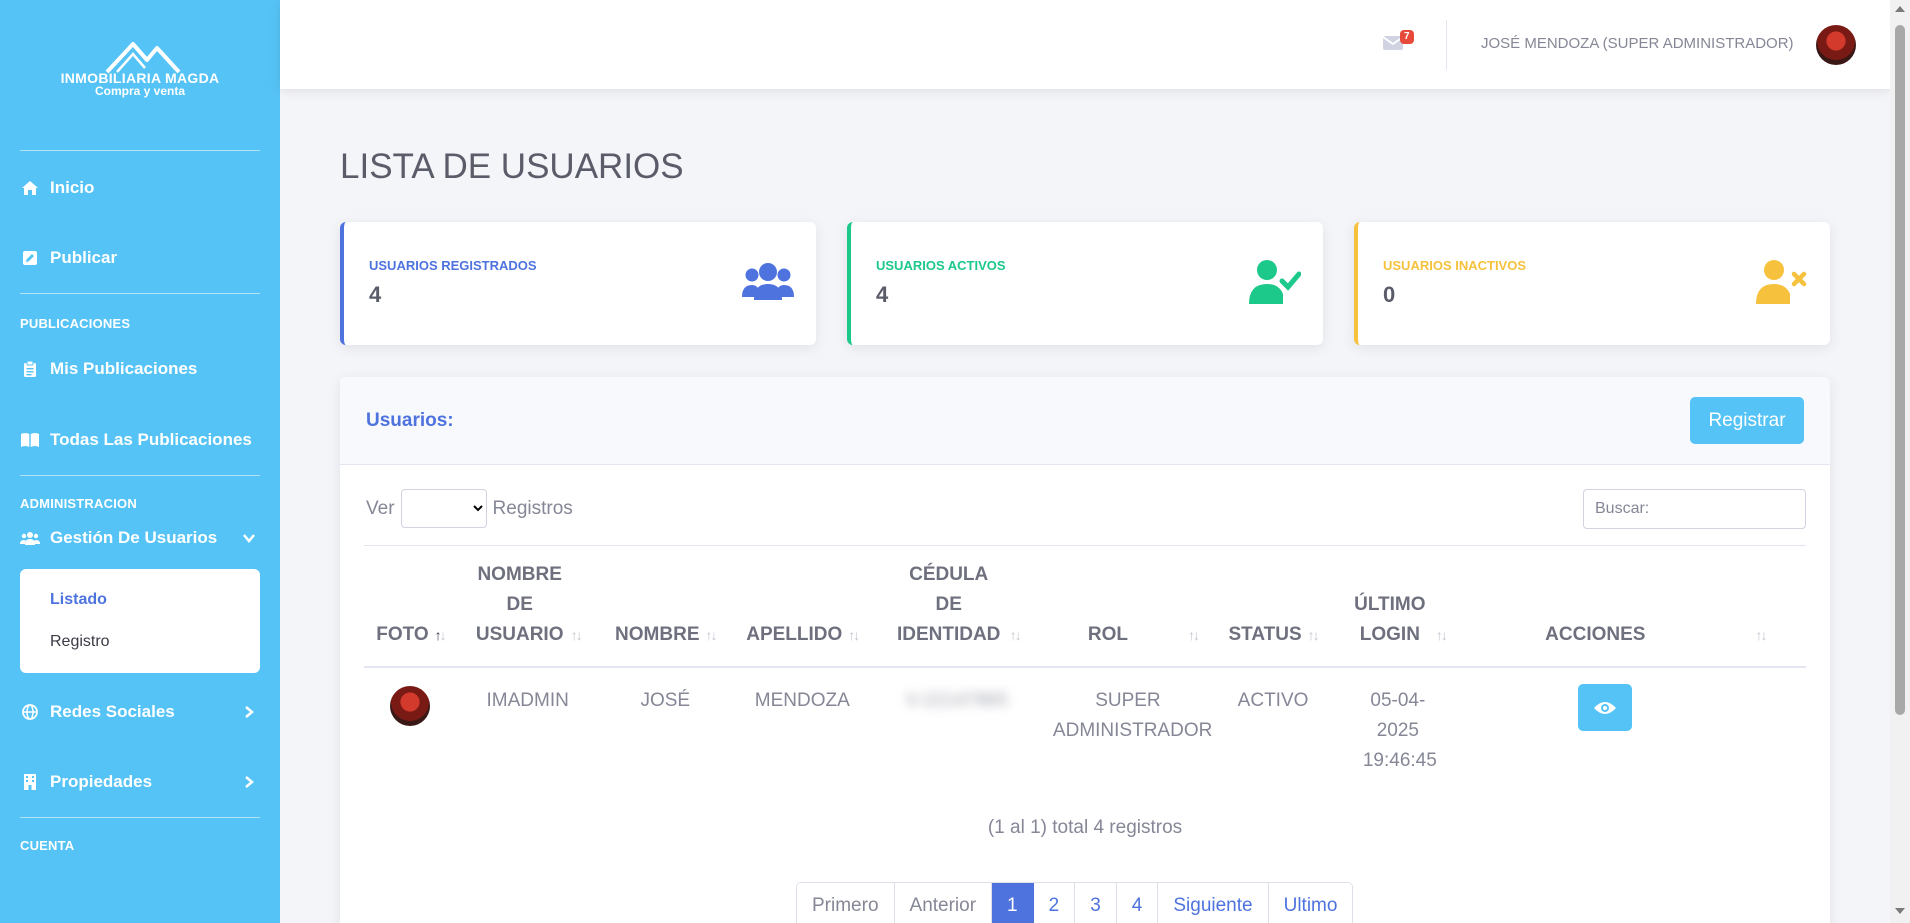  What do you see at coordinates (410, 606) in the screenshot?
I see `column-header-foto: FOTO ↑↓` at bounding box center [410, 606].